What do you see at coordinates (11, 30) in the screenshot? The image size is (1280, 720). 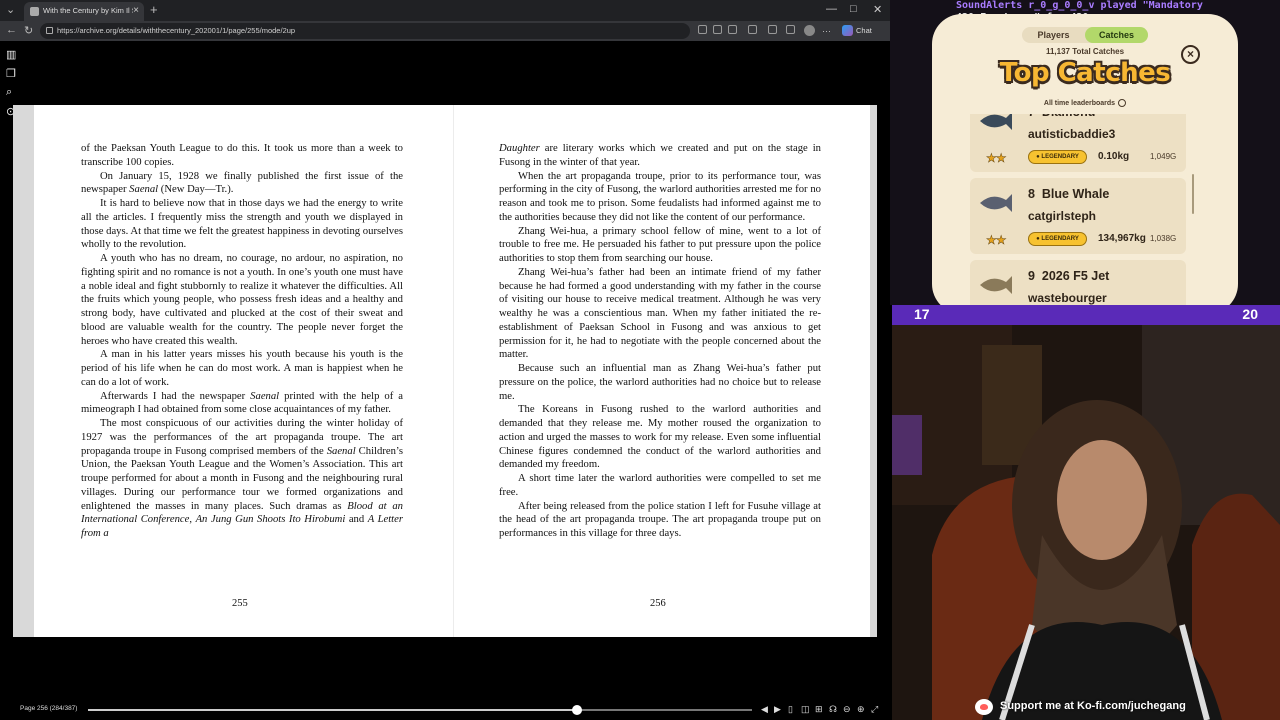 I see `back-icon: ←` at bounding box center [11, 30].